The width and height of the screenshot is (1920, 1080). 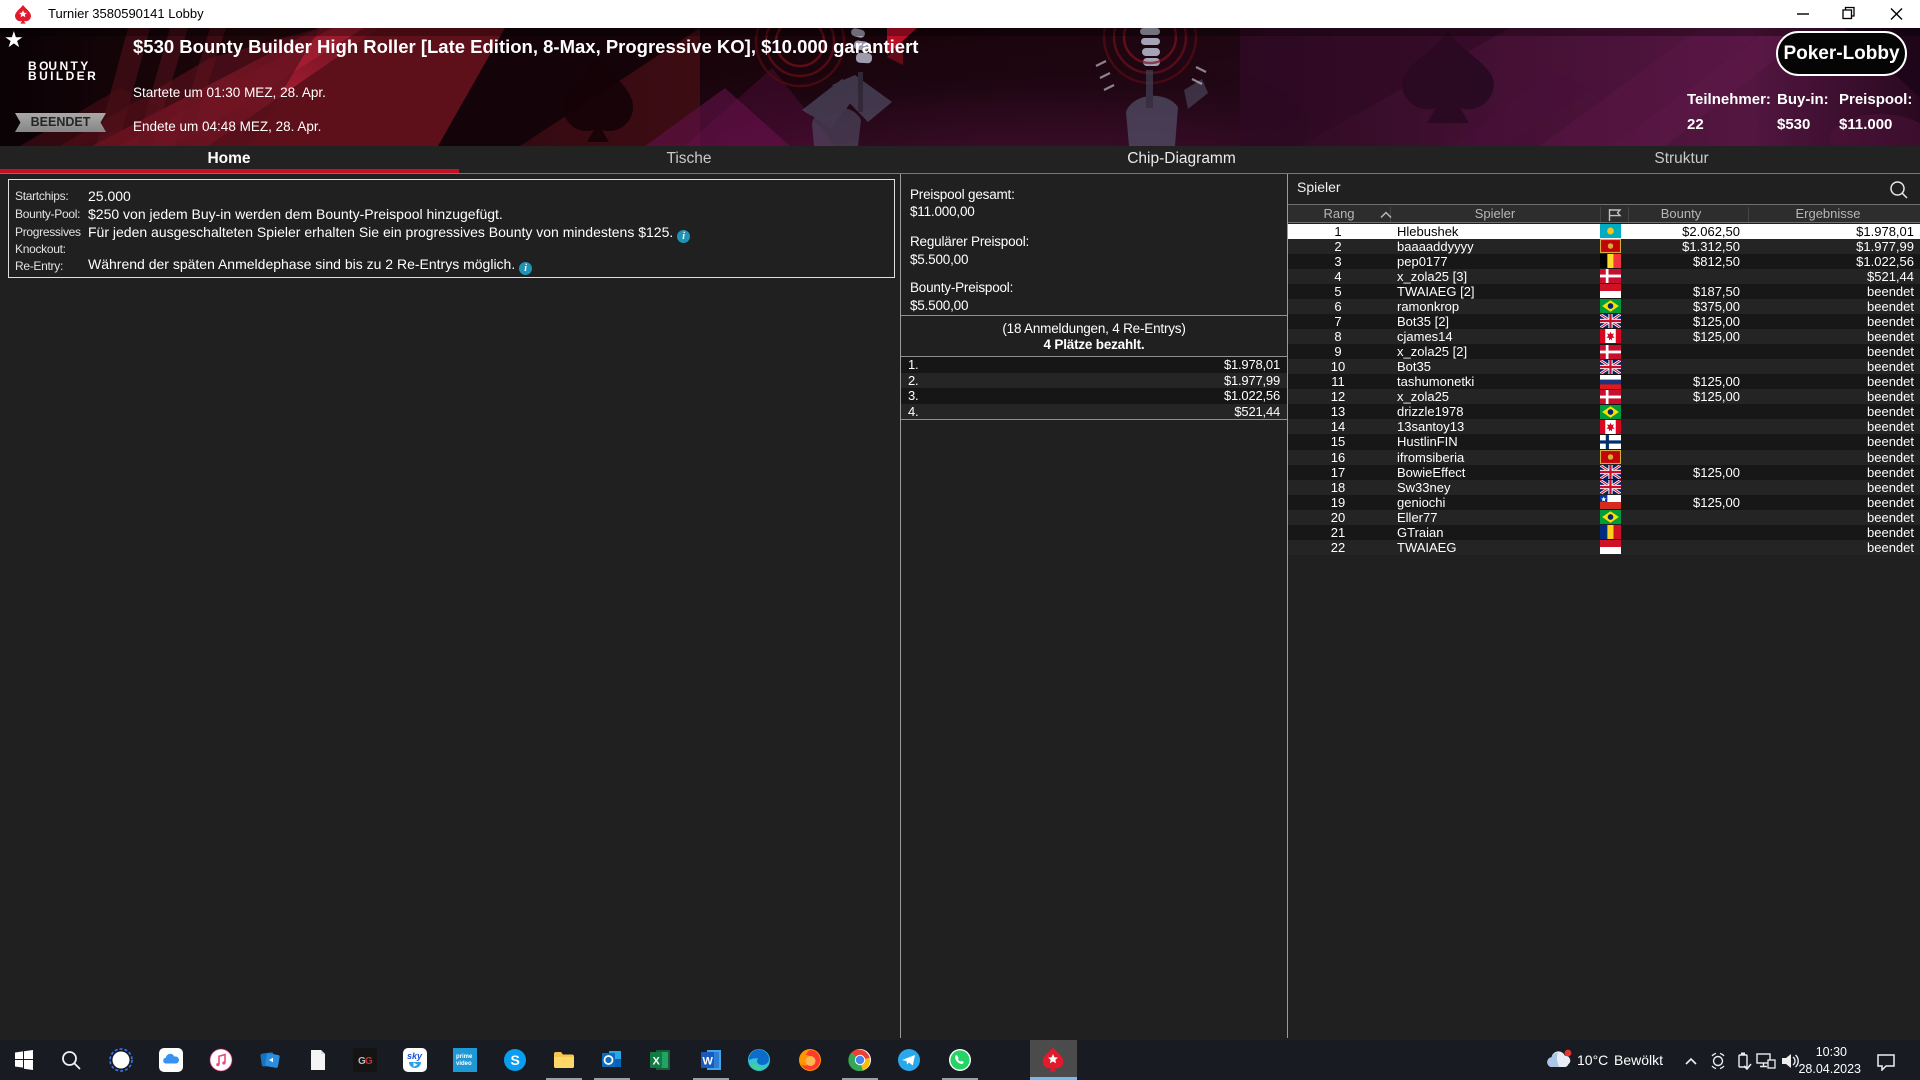 What do you see at coordinates (464, 1064) in the screenshot?
I see `svg-text: video` at bounding box center [464, 1064].